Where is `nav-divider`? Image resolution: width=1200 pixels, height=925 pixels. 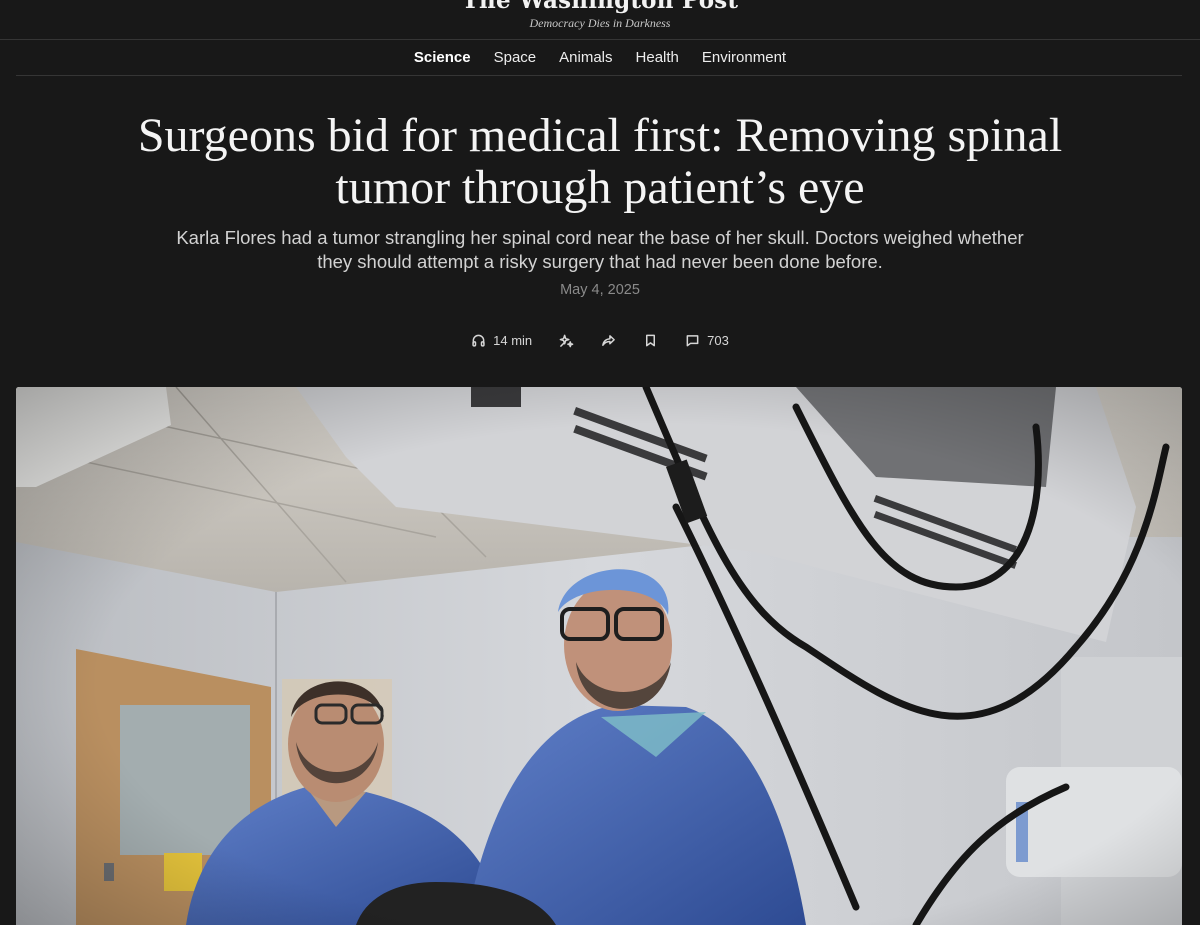
nav-divider is located at coordinates (599, 75).